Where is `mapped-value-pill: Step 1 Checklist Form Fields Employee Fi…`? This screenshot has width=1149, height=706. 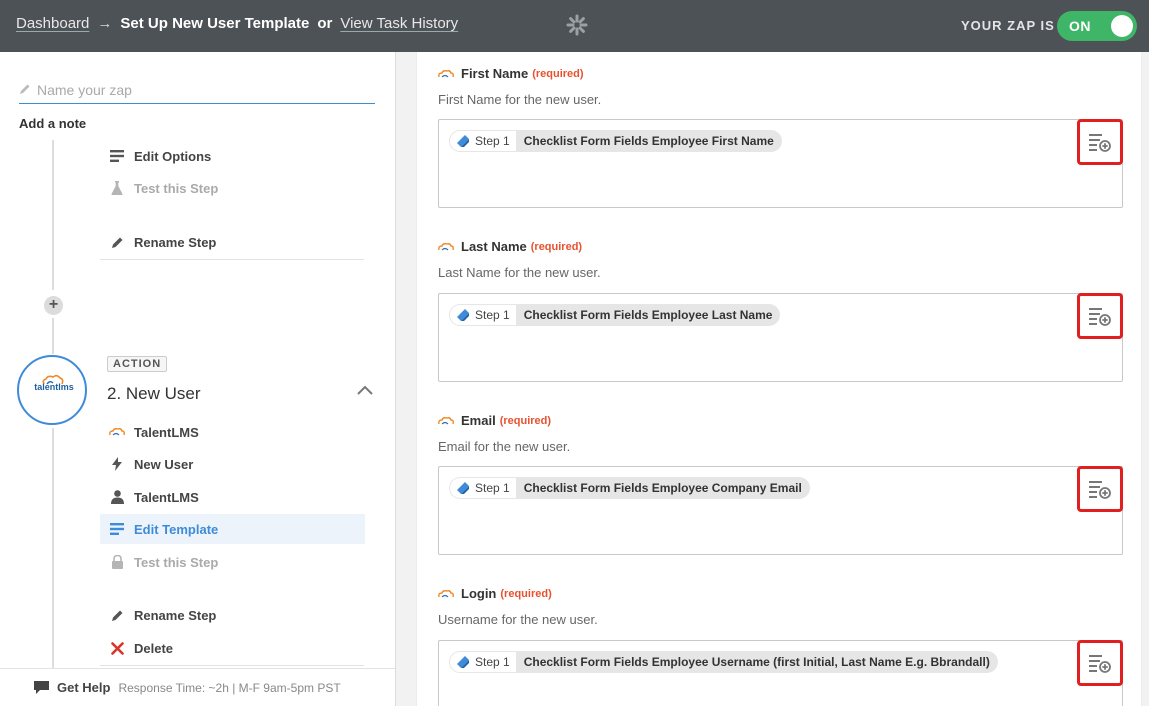
mapped-value-pill: Step 1 Checklist Form Fields Employee Fi… is located at coordinates (615, 141).